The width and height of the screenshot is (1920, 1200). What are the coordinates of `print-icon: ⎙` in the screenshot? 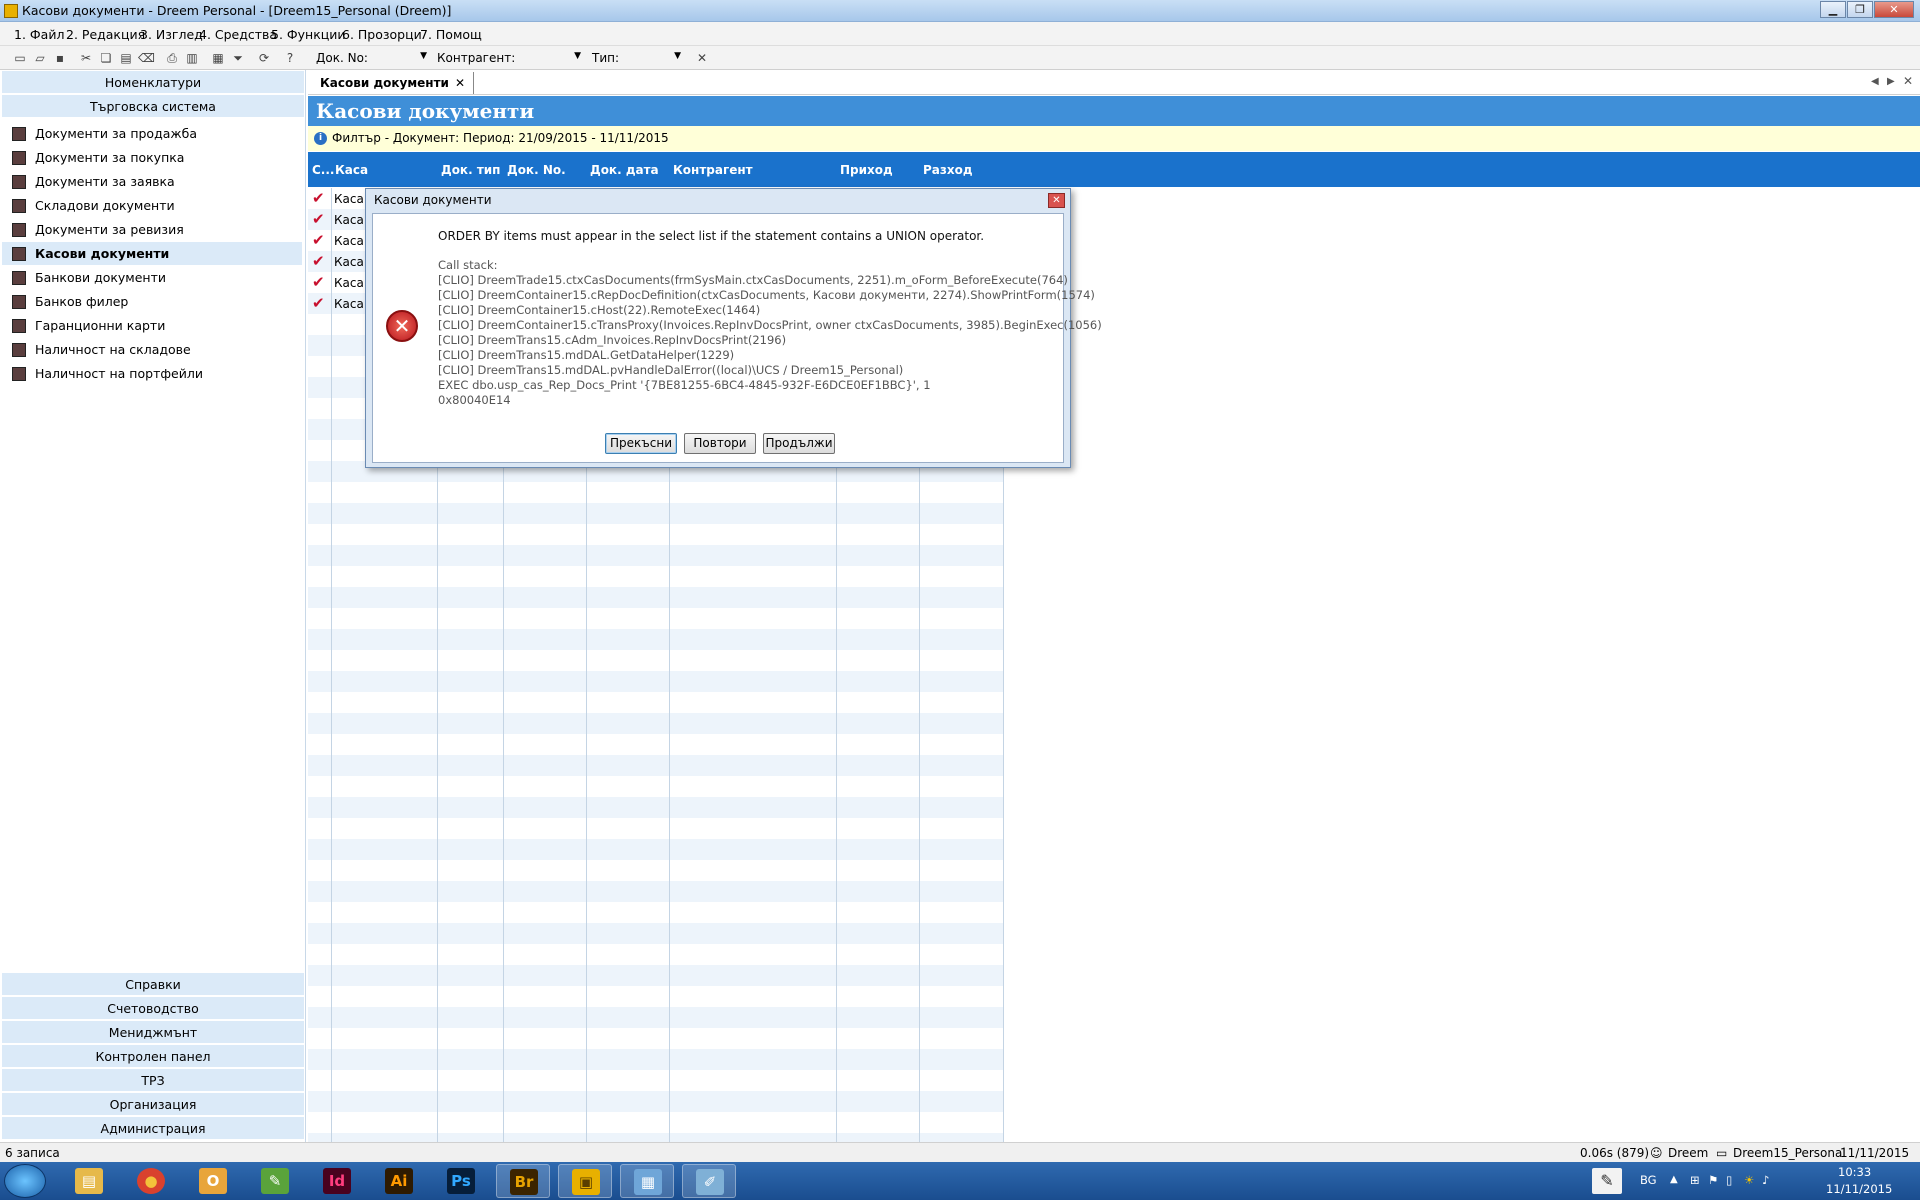 It's located at (172, 58).